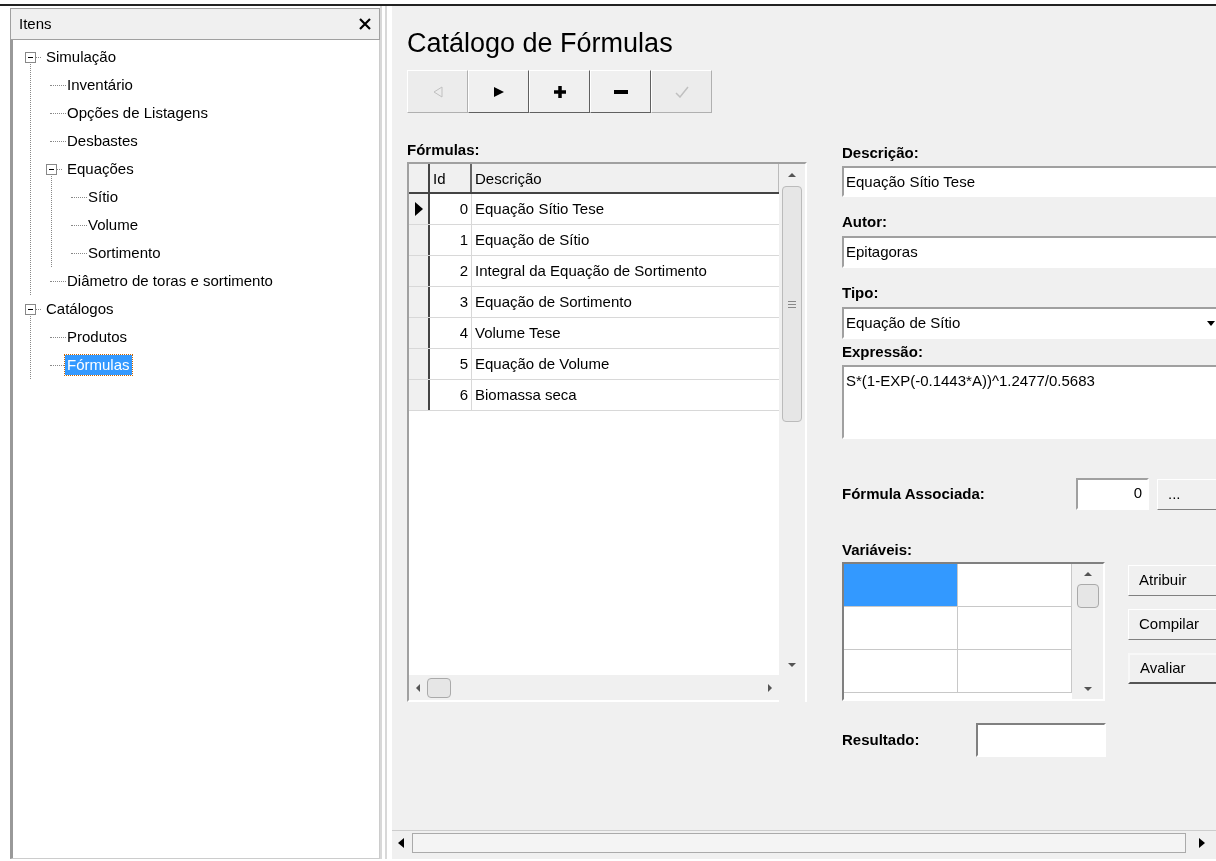  I want to click on table-cell: 2, so click(451, 271).